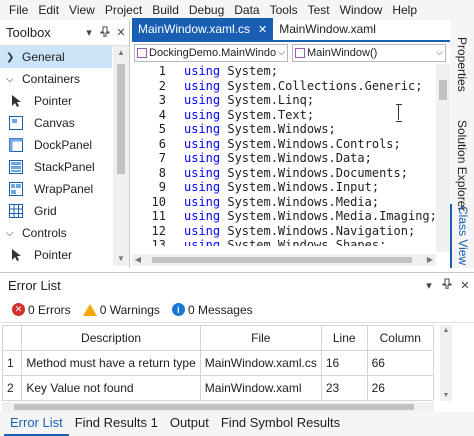 Image resolution: width=474 pixels, height=436 pixels. What do you see at coordinates (280, 424) in the screenshot?
I see `tab-find-symbol-results: Find Symbol Results` at bounding box center [280, 424].